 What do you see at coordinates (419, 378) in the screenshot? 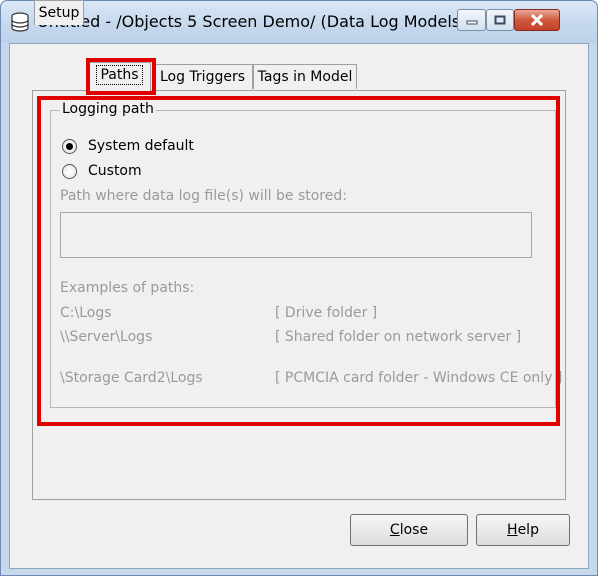
I see `example-description: [ PCMCIA card folder - Windows CE only ]` at bounding box center [419, 378].